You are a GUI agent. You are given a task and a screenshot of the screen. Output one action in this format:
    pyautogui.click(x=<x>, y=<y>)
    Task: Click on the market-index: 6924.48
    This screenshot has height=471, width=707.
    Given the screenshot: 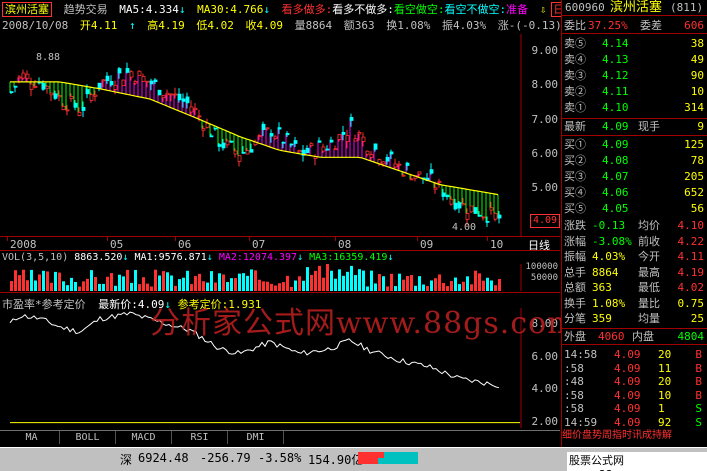 What is the action you would take?
    pyautogui.click(x=163, y=458)
    